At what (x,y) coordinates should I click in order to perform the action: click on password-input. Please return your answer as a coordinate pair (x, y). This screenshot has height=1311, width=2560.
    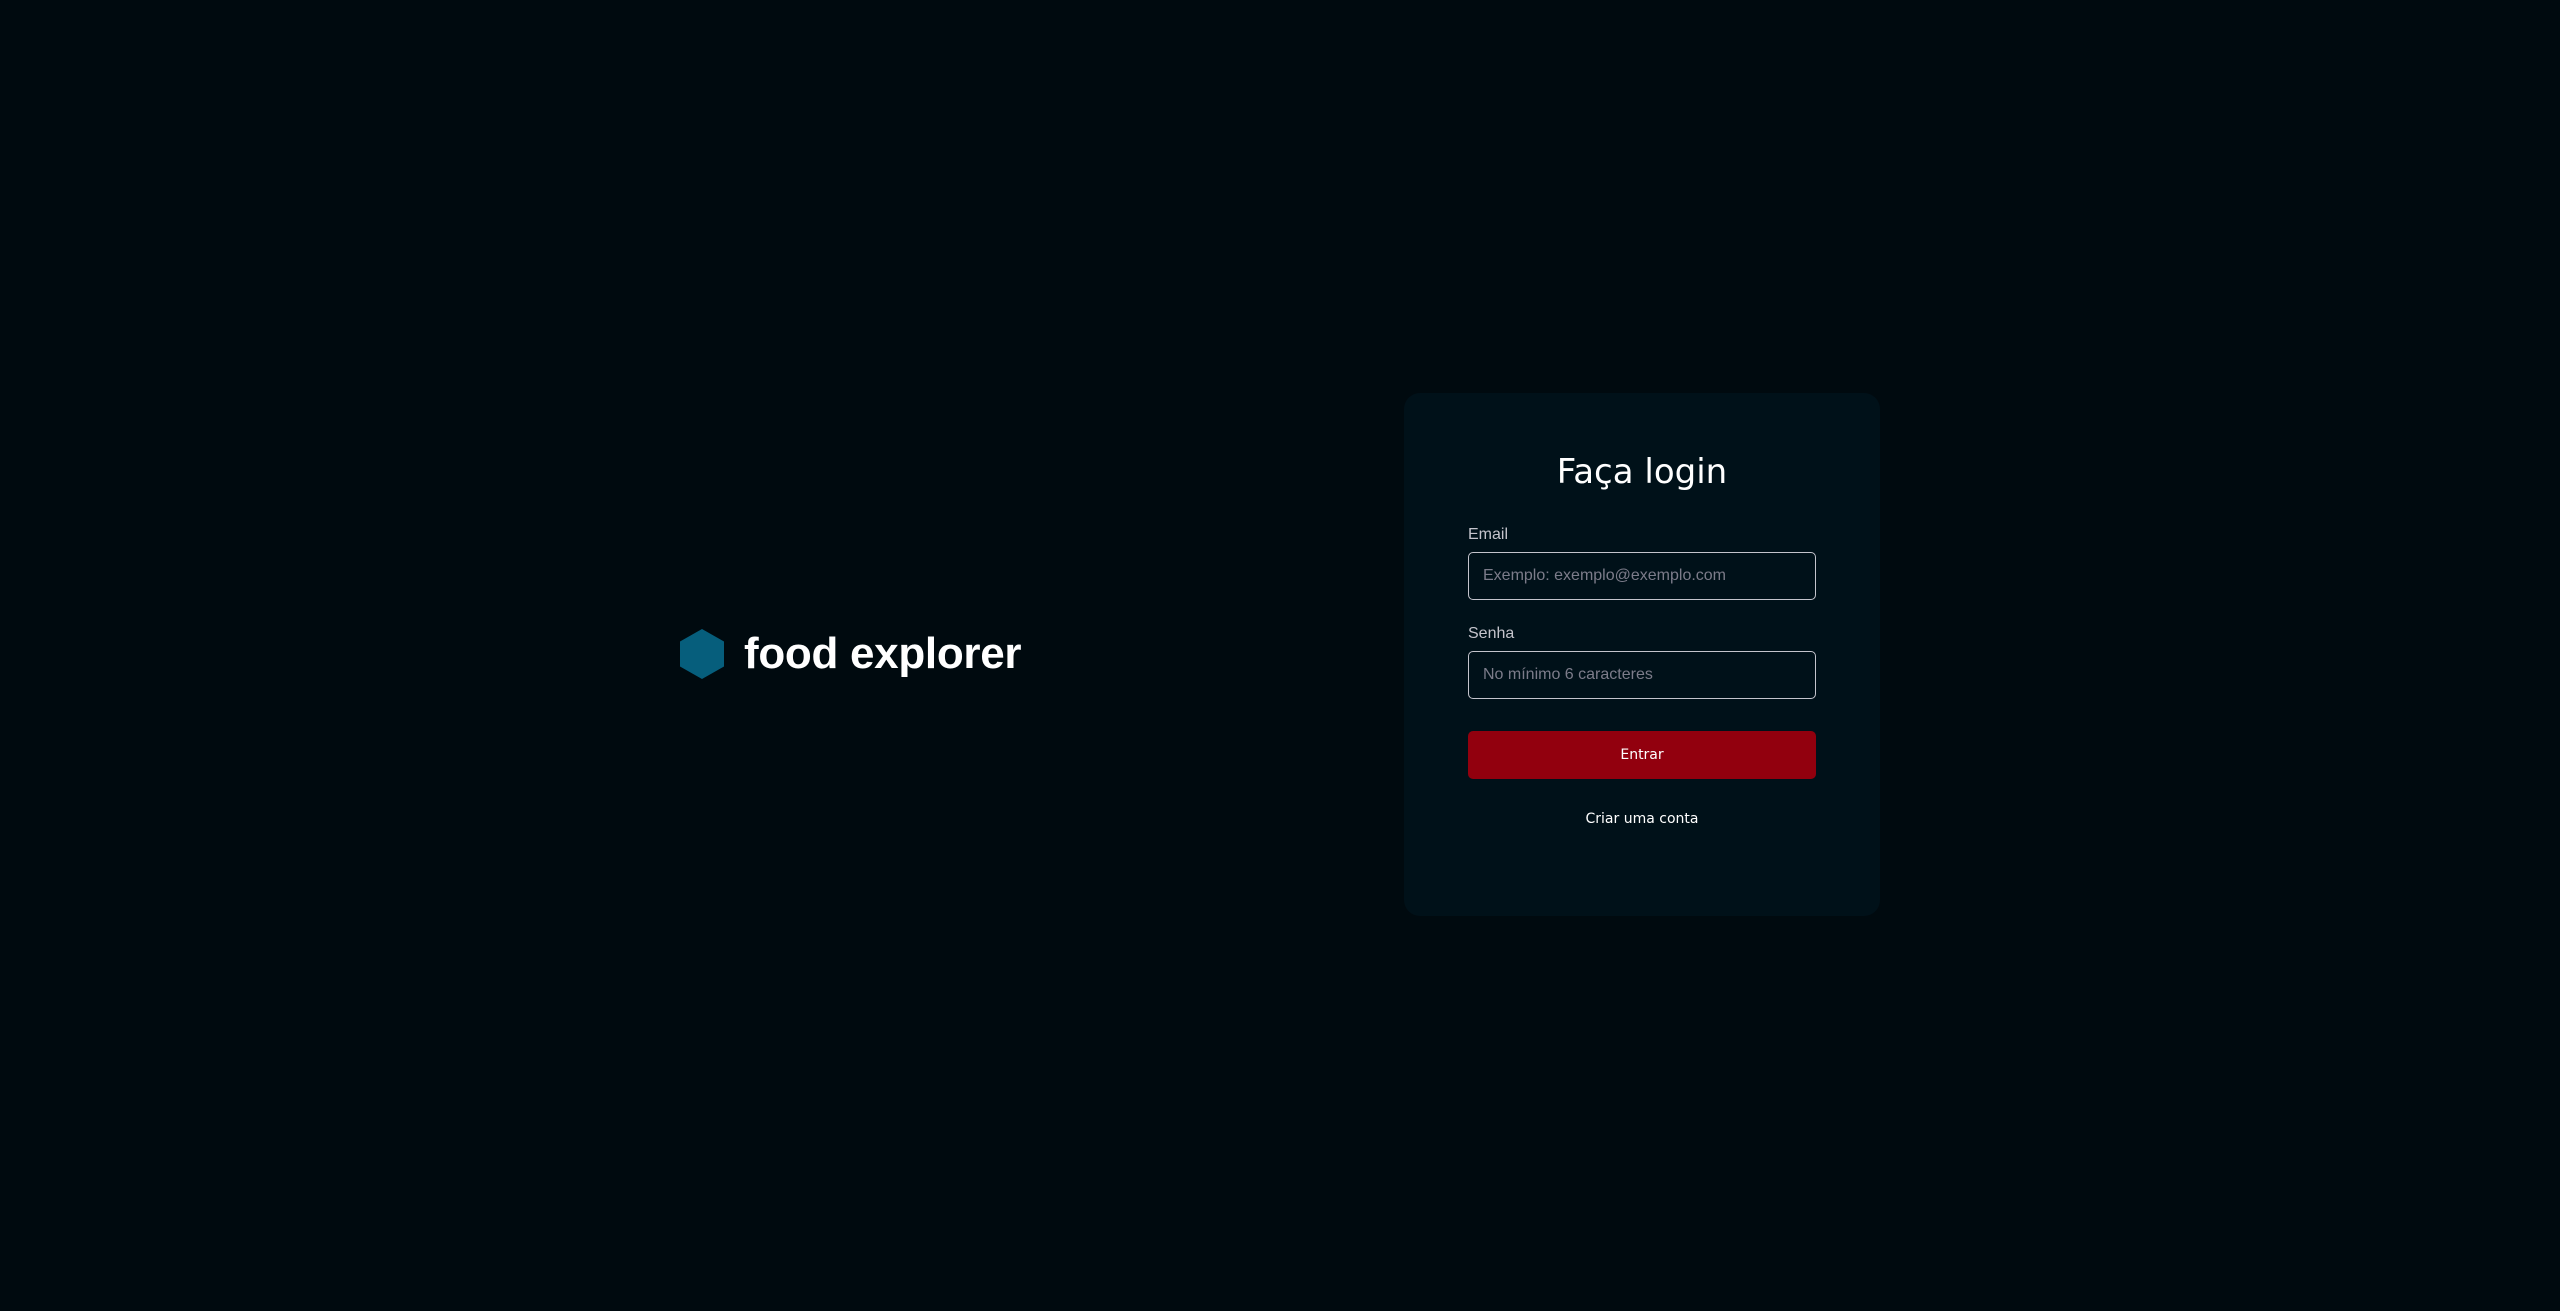
    Looking at the image, I should click on (1642, 675).